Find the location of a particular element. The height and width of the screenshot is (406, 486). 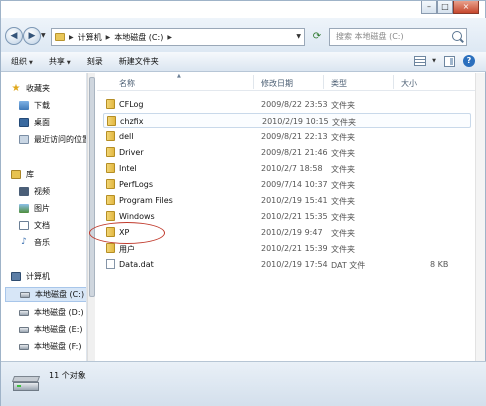

sidebar-item-pictures: 图片 is located at coordinates (52, 208).